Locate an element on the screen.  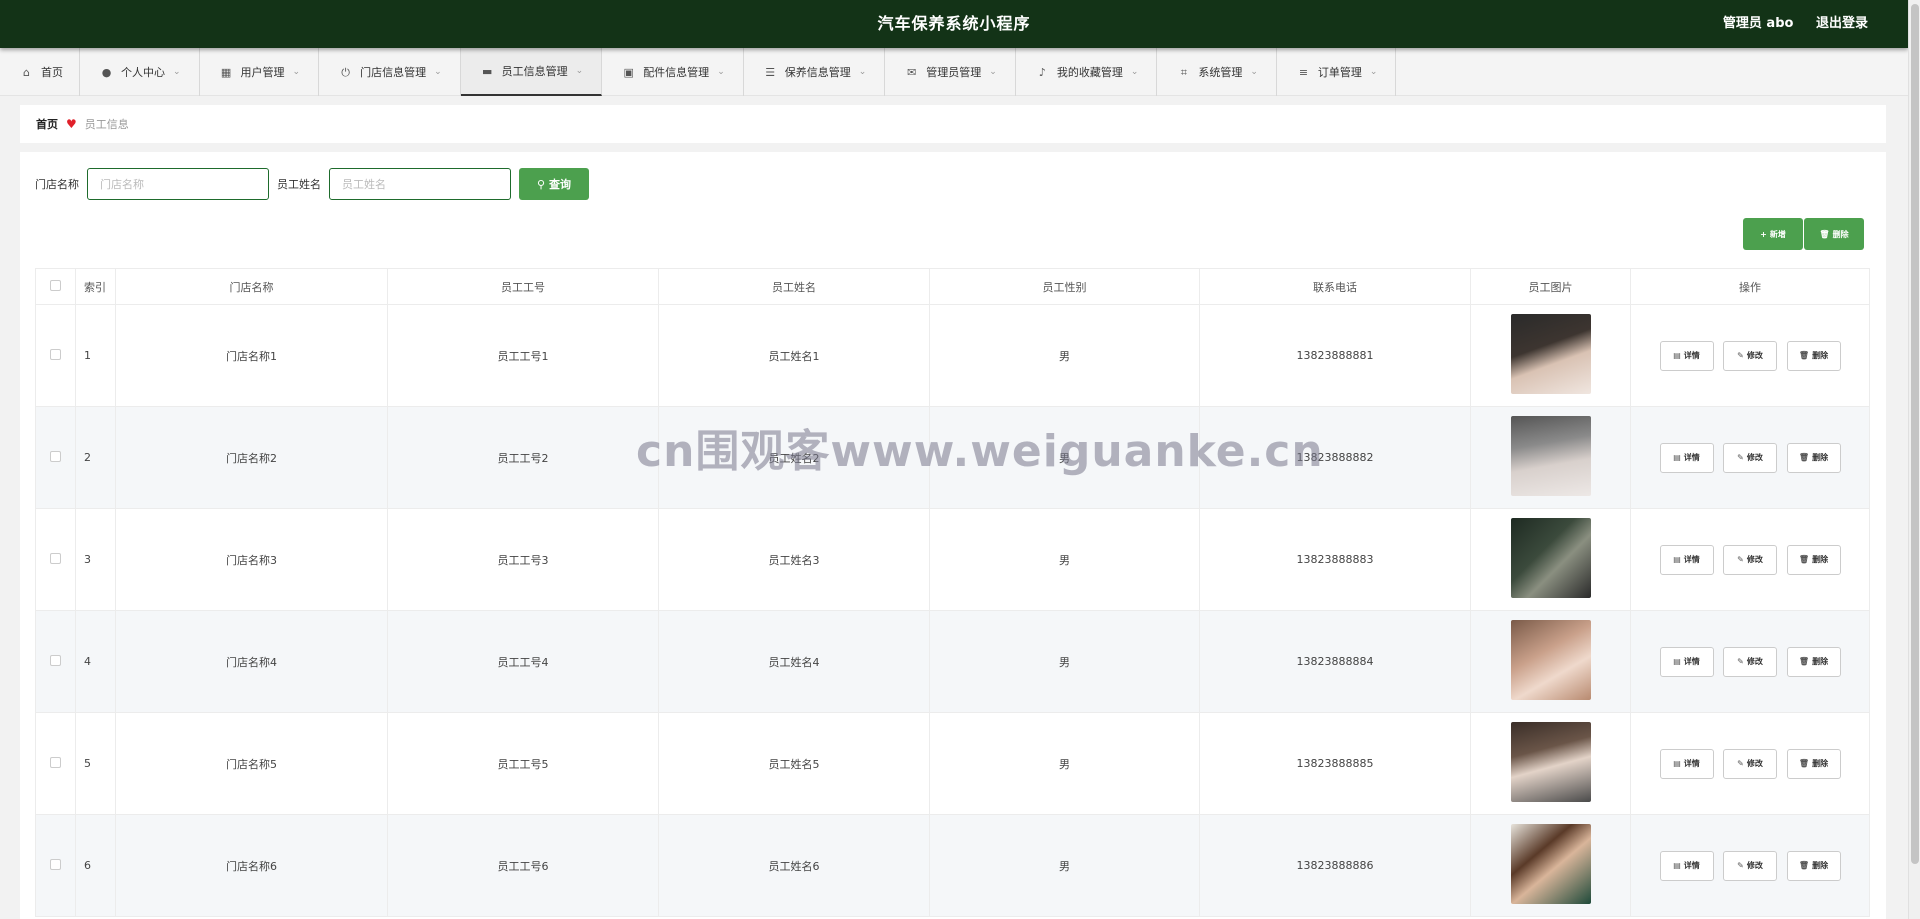
cell-store: 门店名称5 is located at coordinates (251, 763).